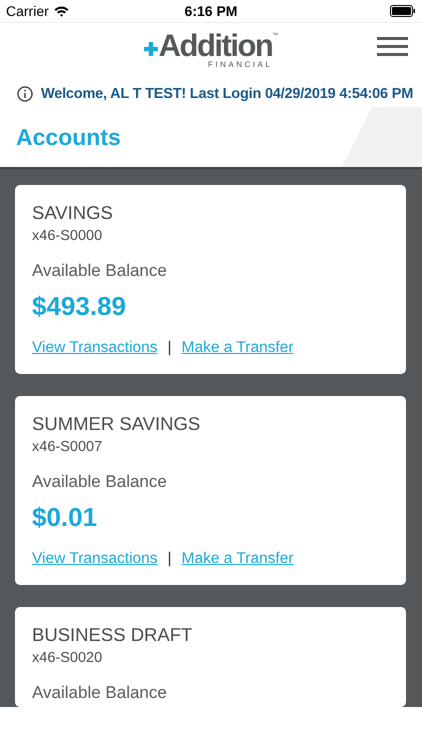  Describe the element at coordinates (68, 658) in the screenshot. I see `account-number: x46-S0020` at that location.